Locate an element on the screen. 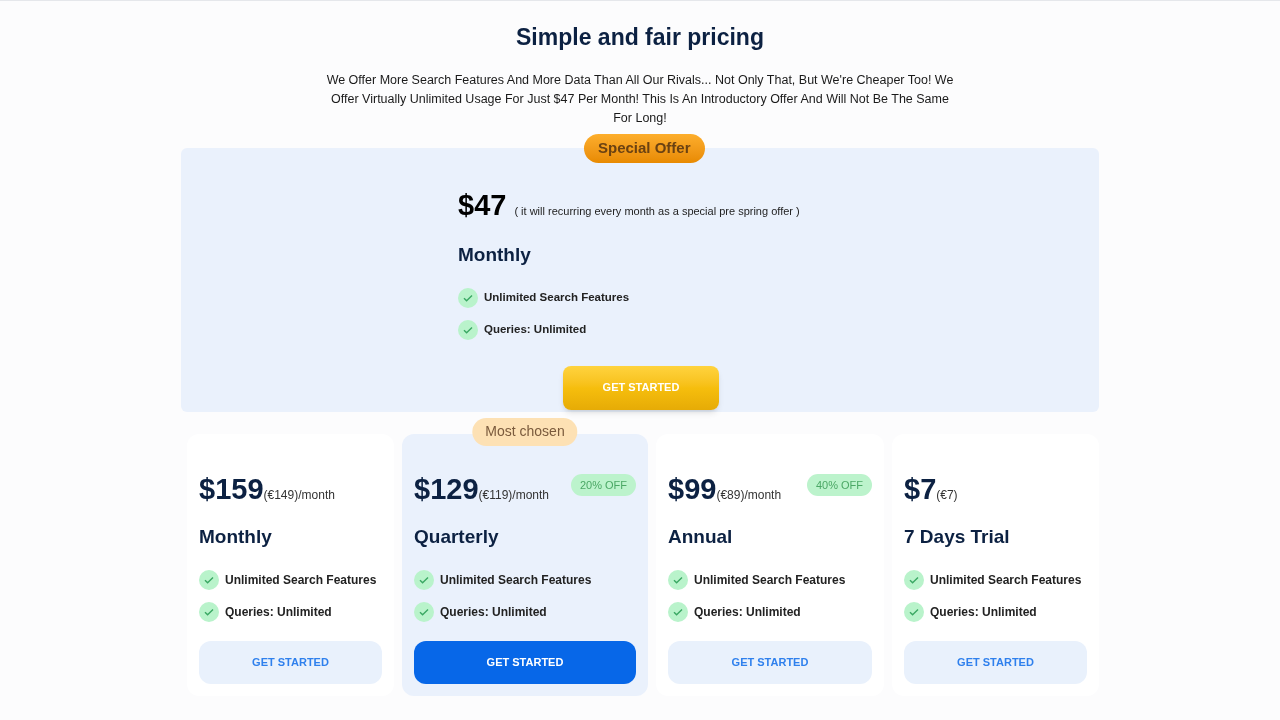  price: $47 is located at coordinates (482, 205).